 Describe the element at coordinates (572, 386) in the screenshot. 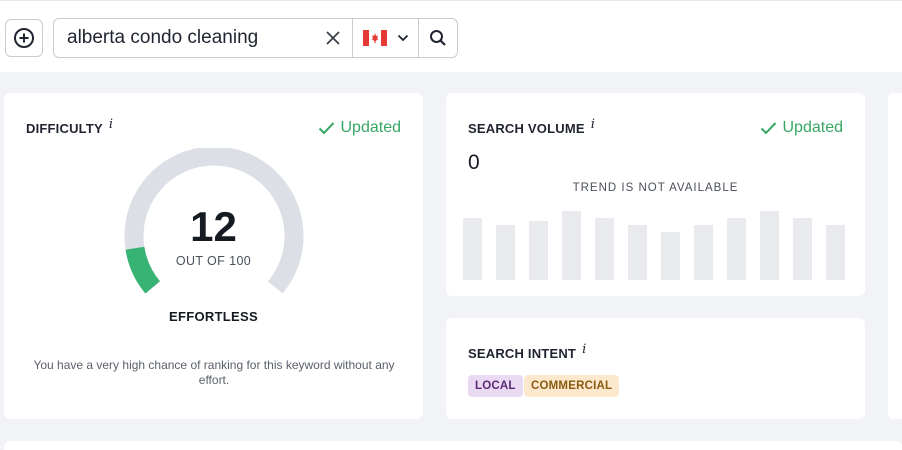

I see `intent-badge-commercial: COMMERCIAL` at that location.